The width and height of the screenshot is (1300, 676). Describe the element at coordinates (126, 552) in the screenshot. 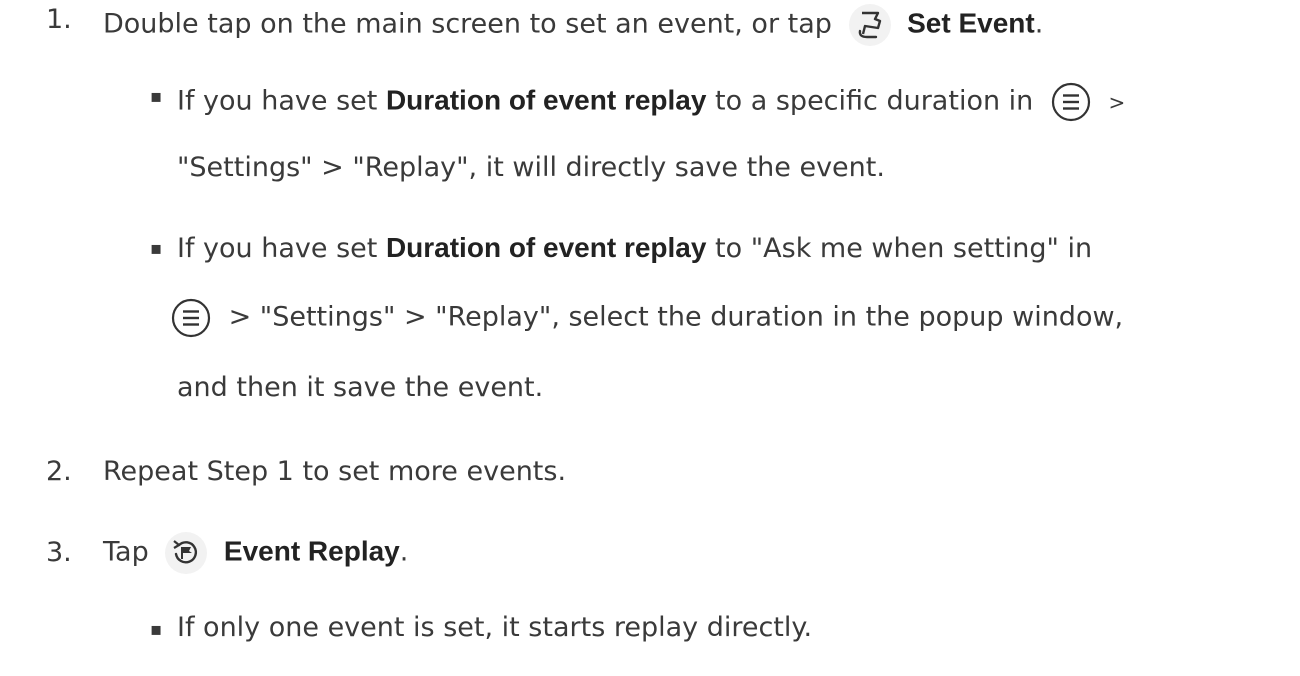

I see `step-text-before: Tap` at that location.